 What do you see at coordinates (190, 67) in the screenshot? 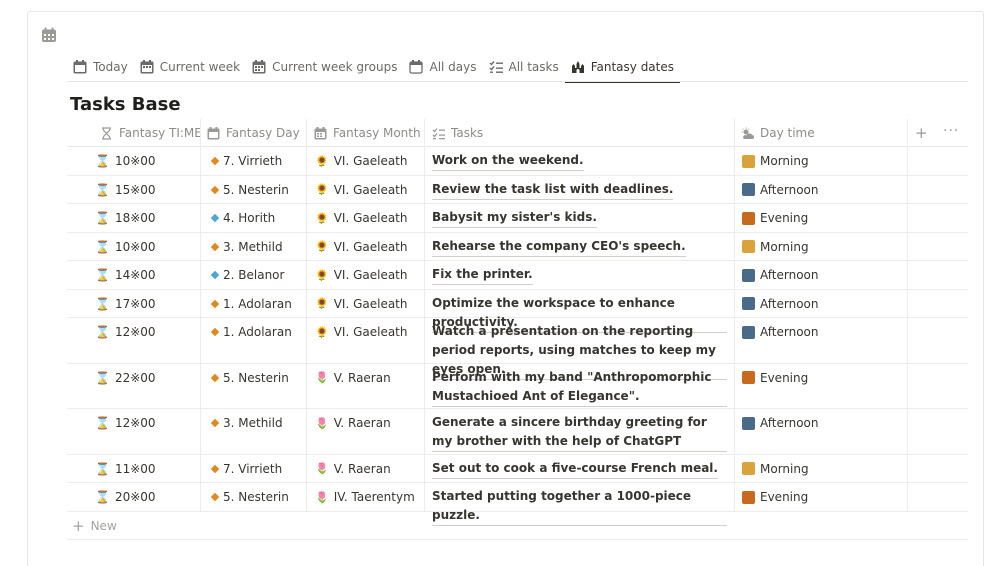
I see `tab-current-week: Current week` at bounding box center [190, 67].